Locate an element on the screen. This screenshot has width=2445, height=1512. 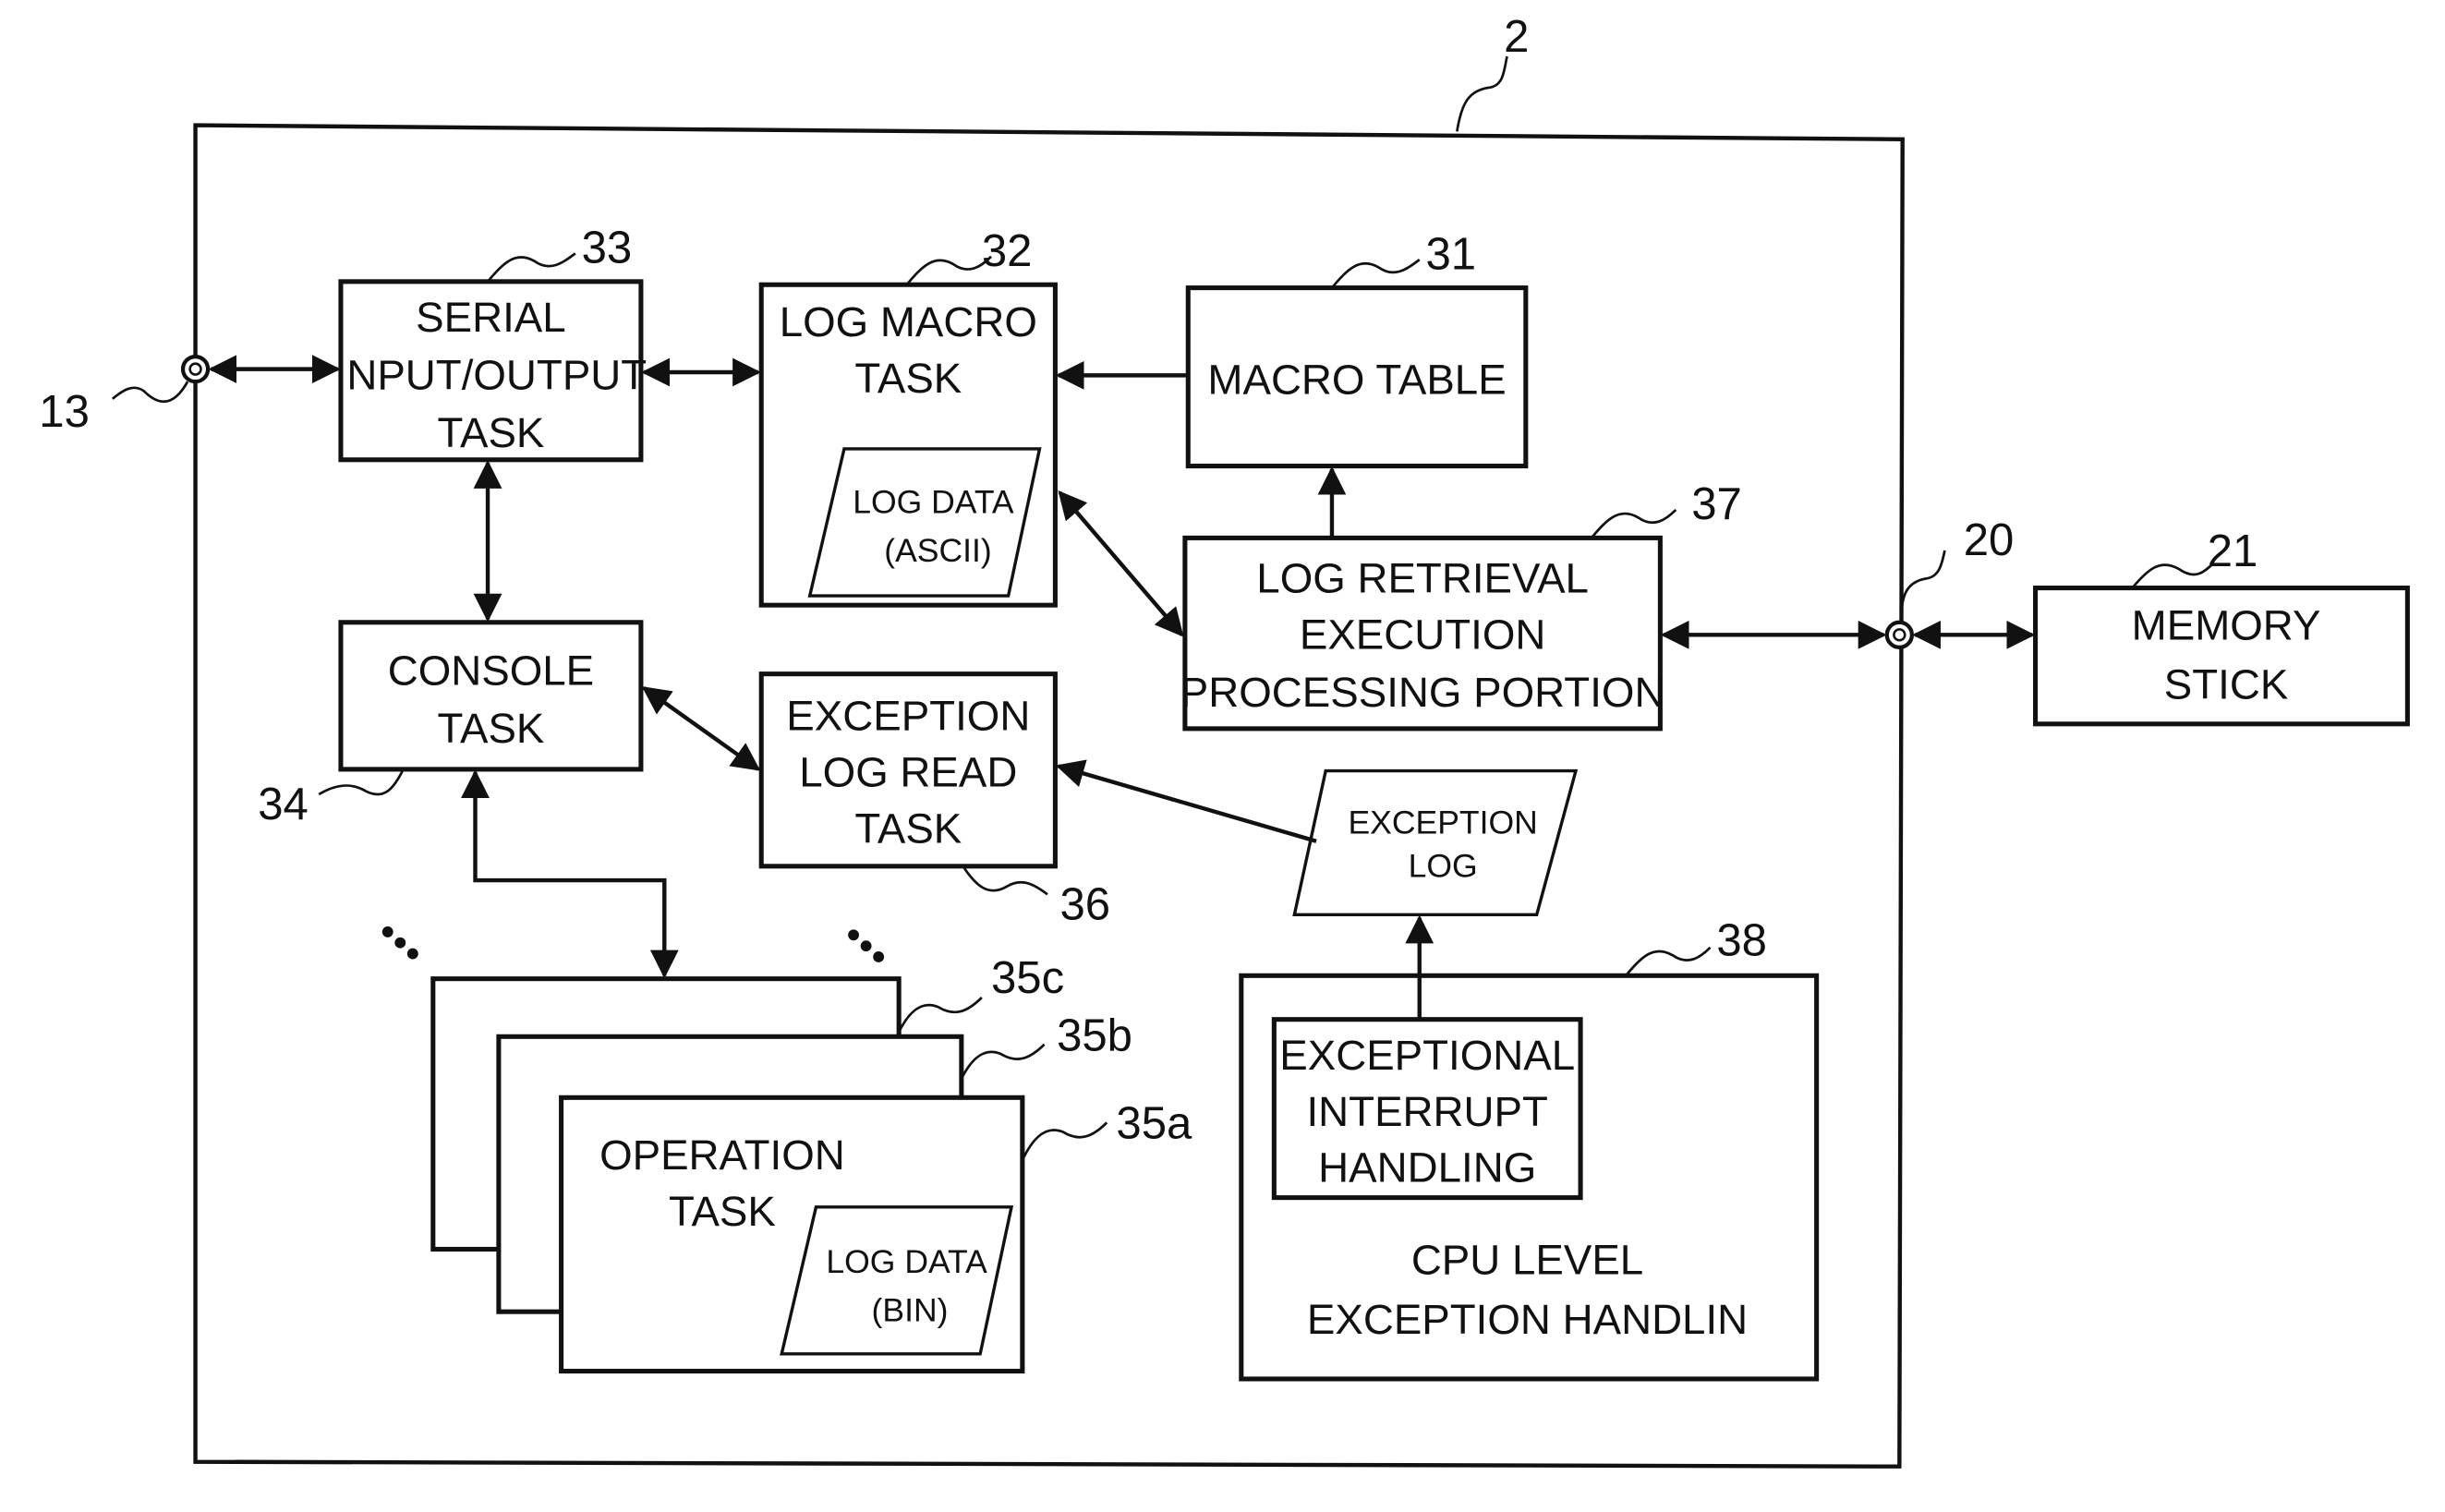
operation-task-c-ref: 35c is located at coordinates (1027, 978).